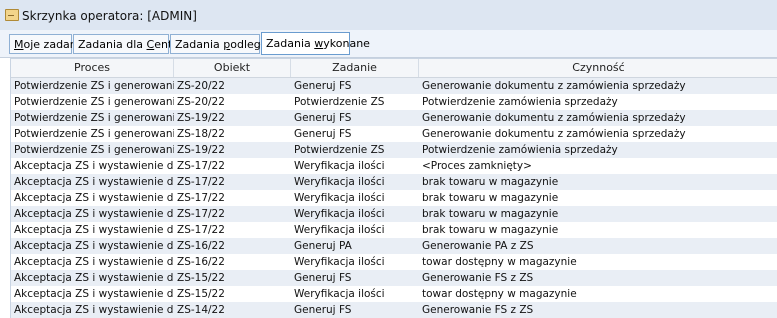  I want to click on cell-activity: Generowanie PA z ZS, so click(478, 246).